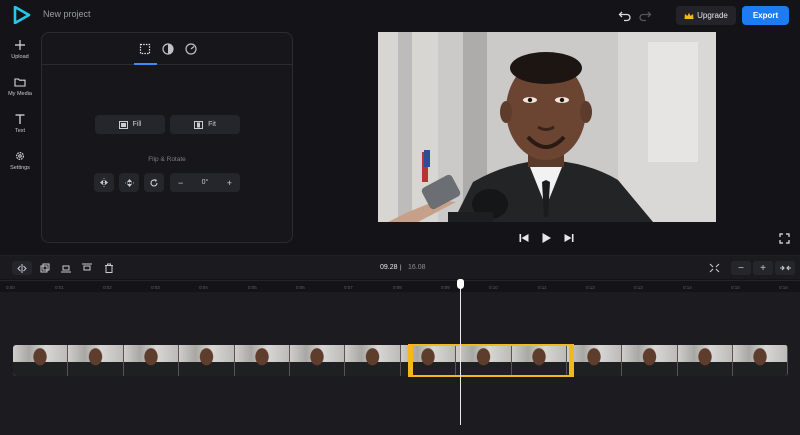  What do you see at coordinates (569, 238) in the screenshot?
I see `skip-forward-icon` at bounding box center [569, 238].